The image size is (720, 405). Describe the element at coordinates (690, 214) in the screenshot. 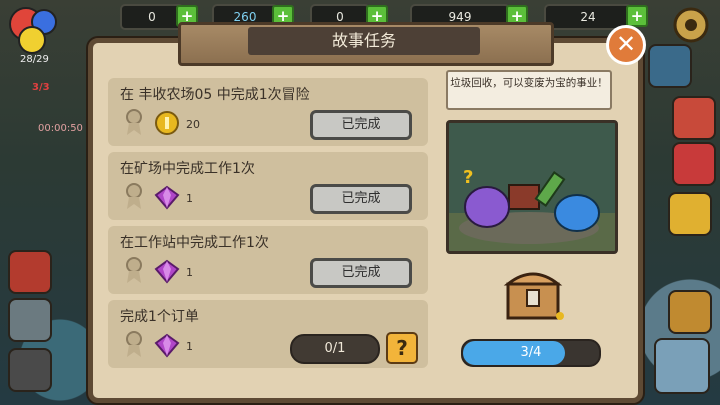

I see `trophy-icon` at that location.